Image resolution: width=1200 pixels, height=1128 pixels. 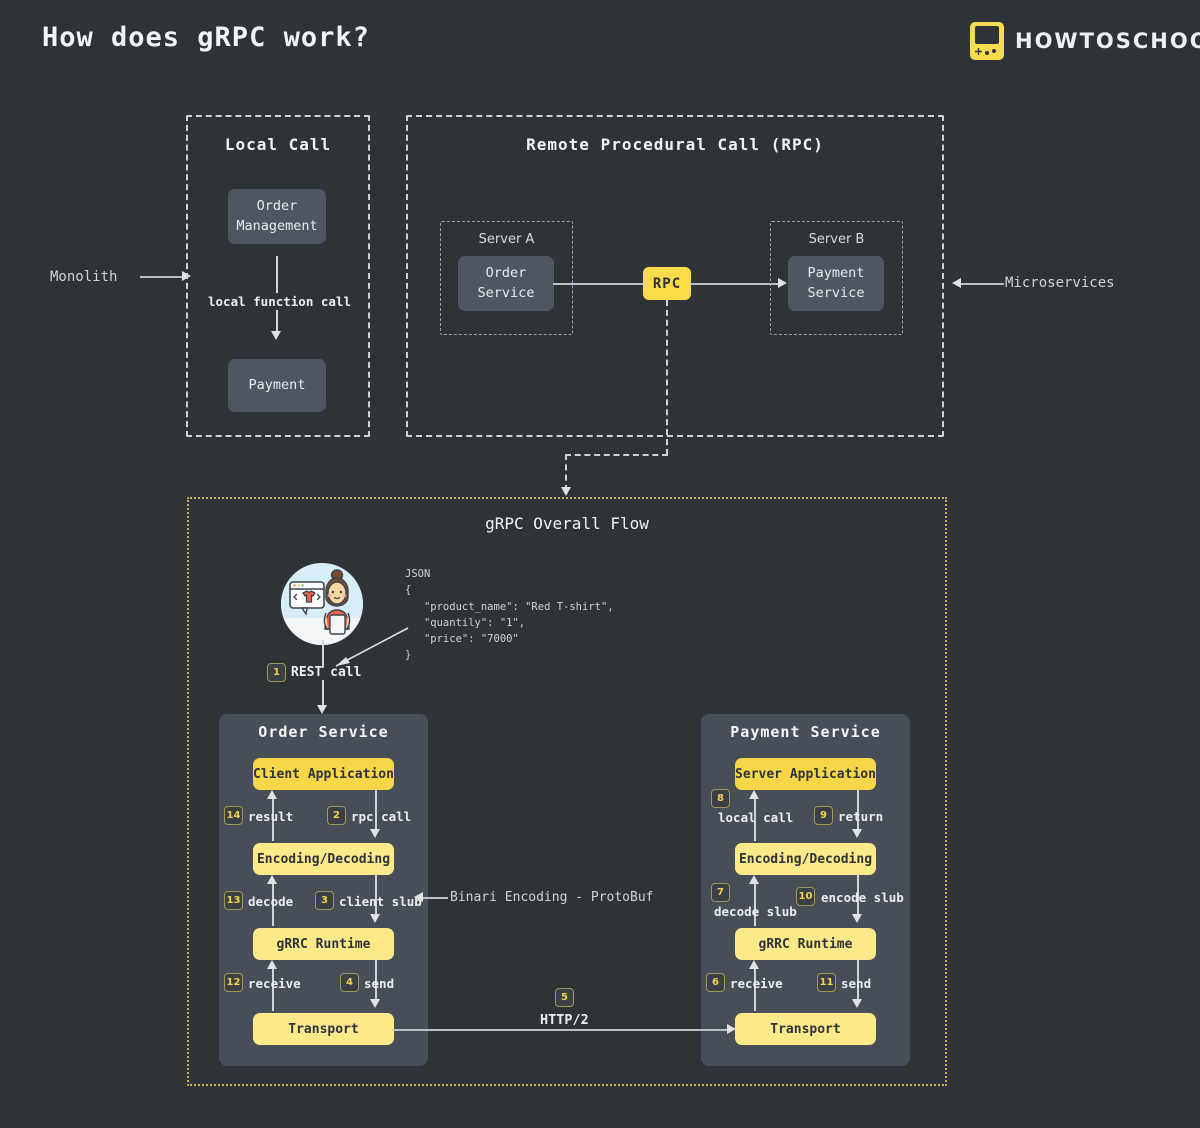 What do you see at coordinates (734, 284) in the screenshot?
I see `rpc-link-right` at bounding box center [734, 284].